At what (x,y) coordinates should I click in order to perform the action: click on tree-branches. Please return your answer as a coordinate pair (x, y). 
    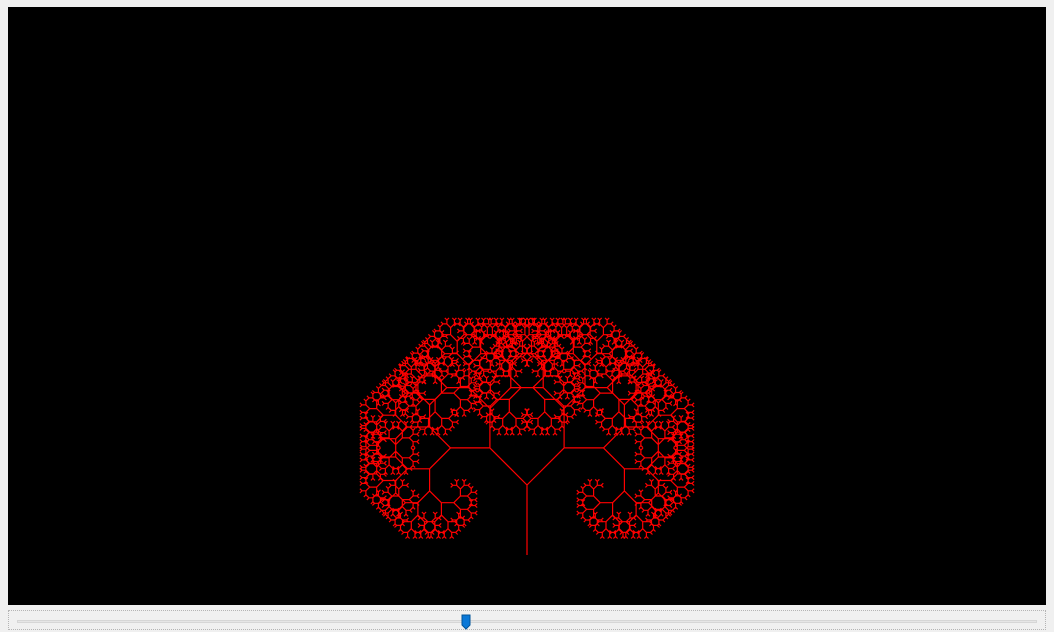
    Looking at the image, I should click on (527, 436).